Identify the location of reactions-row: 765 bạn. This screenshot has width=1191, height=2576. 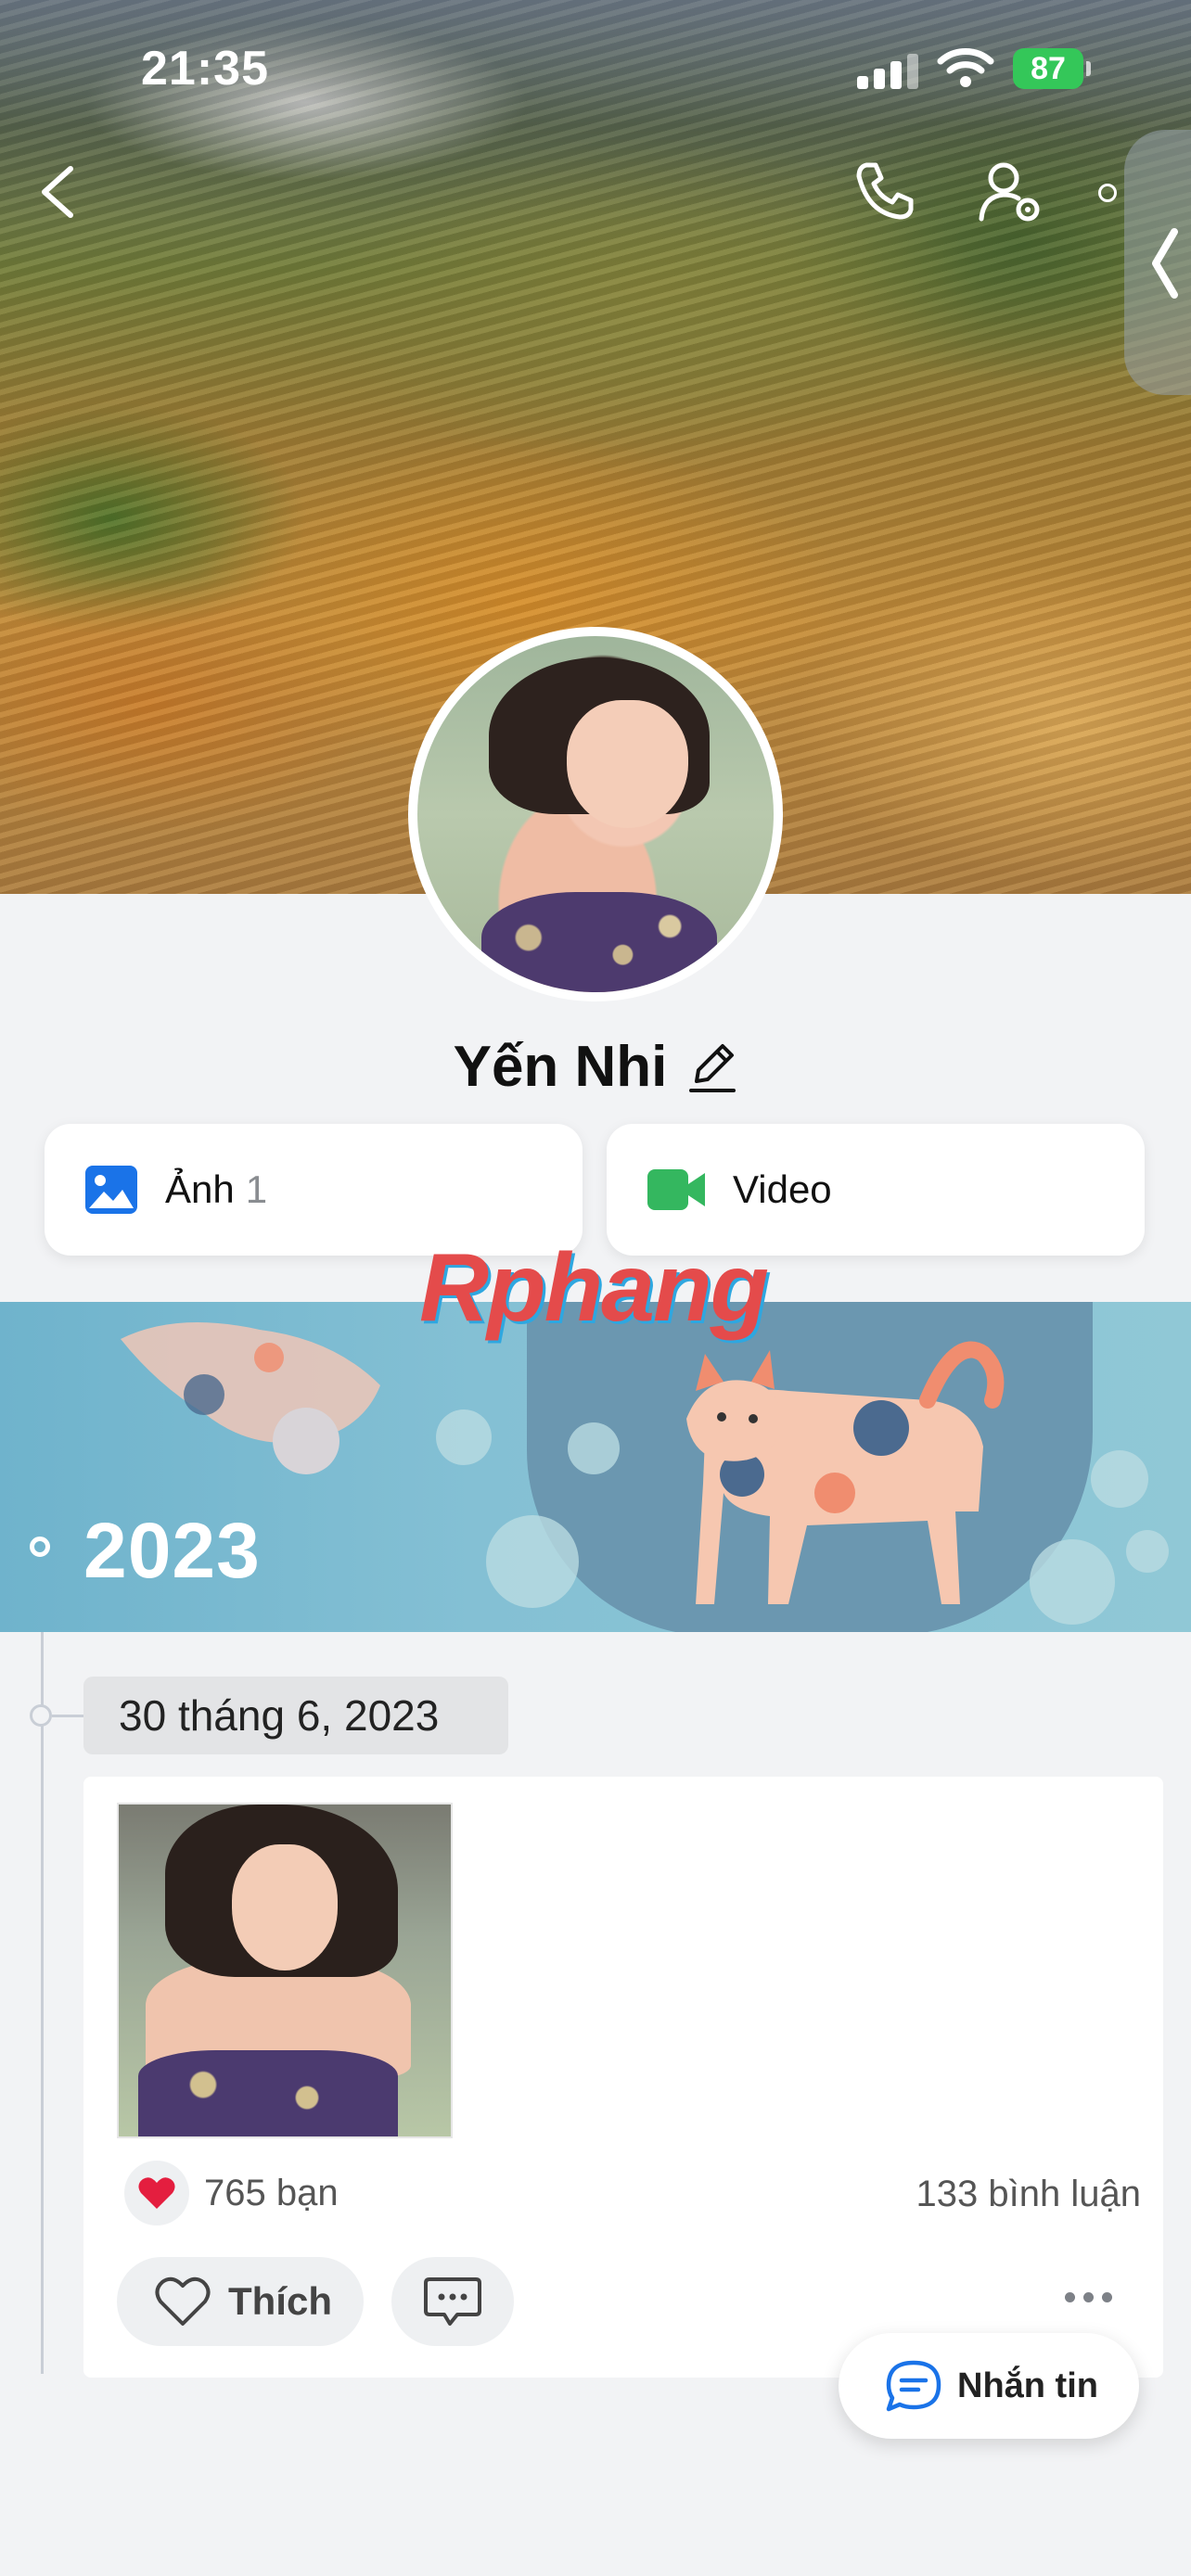
(231, 2193).